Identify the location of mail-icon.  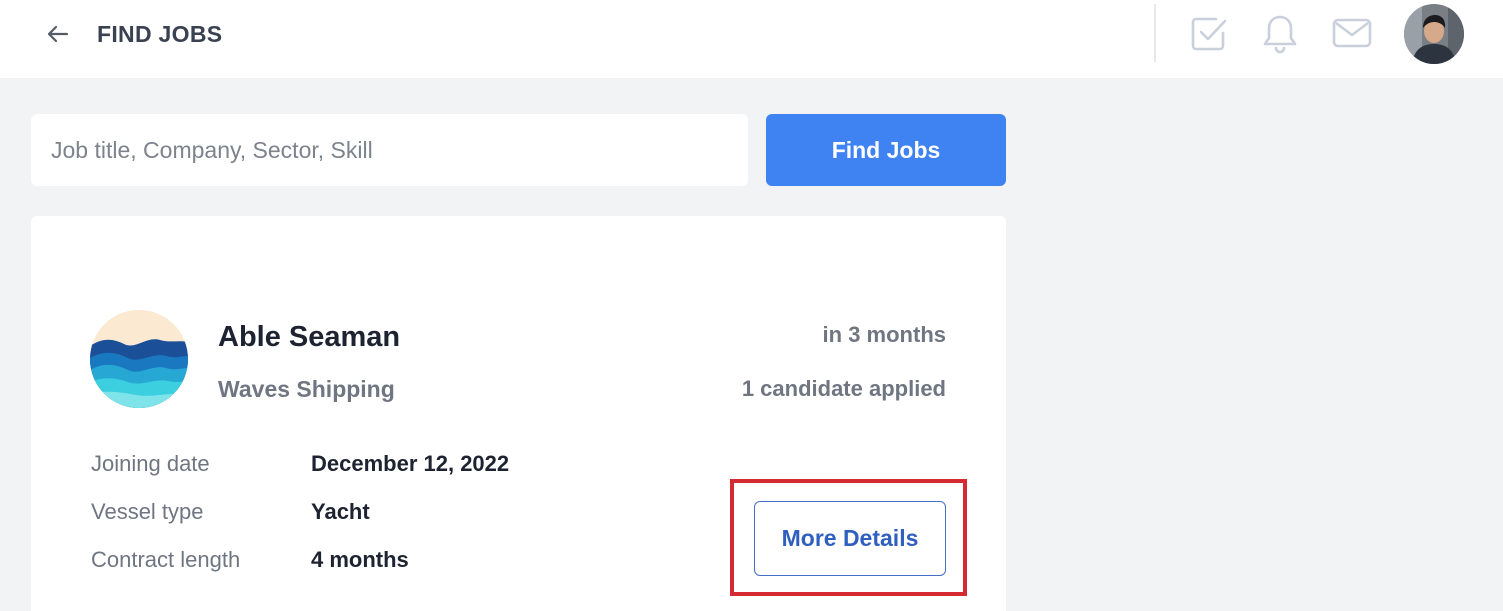
(1352, 33).